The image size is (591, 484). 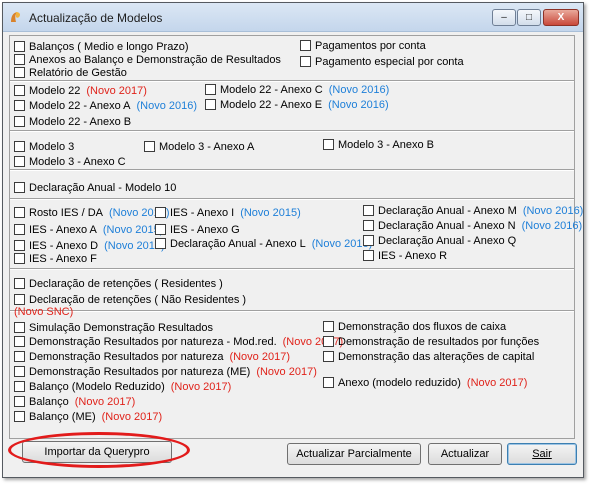 What do you see at coordinates (297, 104) in the screenshot?
I see `checkbox-modelo22-anexo-e: Modelo 22 - Anexo E (Novo 2016)` at bounding box center [297, 104].